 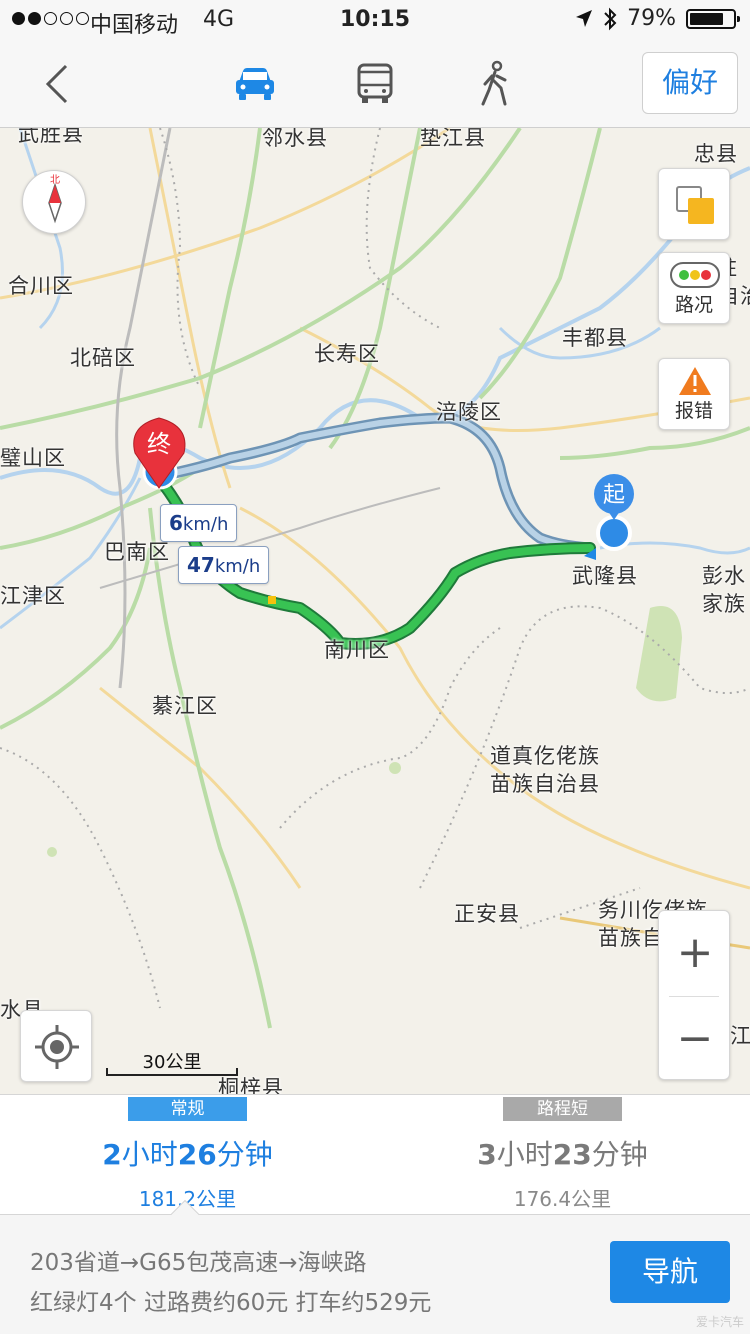 What do you see at coordinates (347, 354) in the screenshot?
I see `place-label: 长寿区` at bounding box center [347, 354].